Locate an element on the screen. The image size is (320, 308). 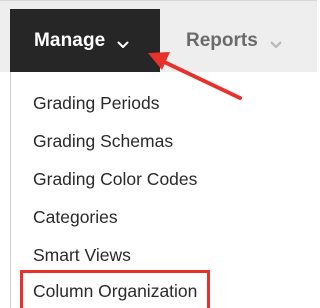
menu-item-column-organization: Column Organization is located at coordinates (115, 289).